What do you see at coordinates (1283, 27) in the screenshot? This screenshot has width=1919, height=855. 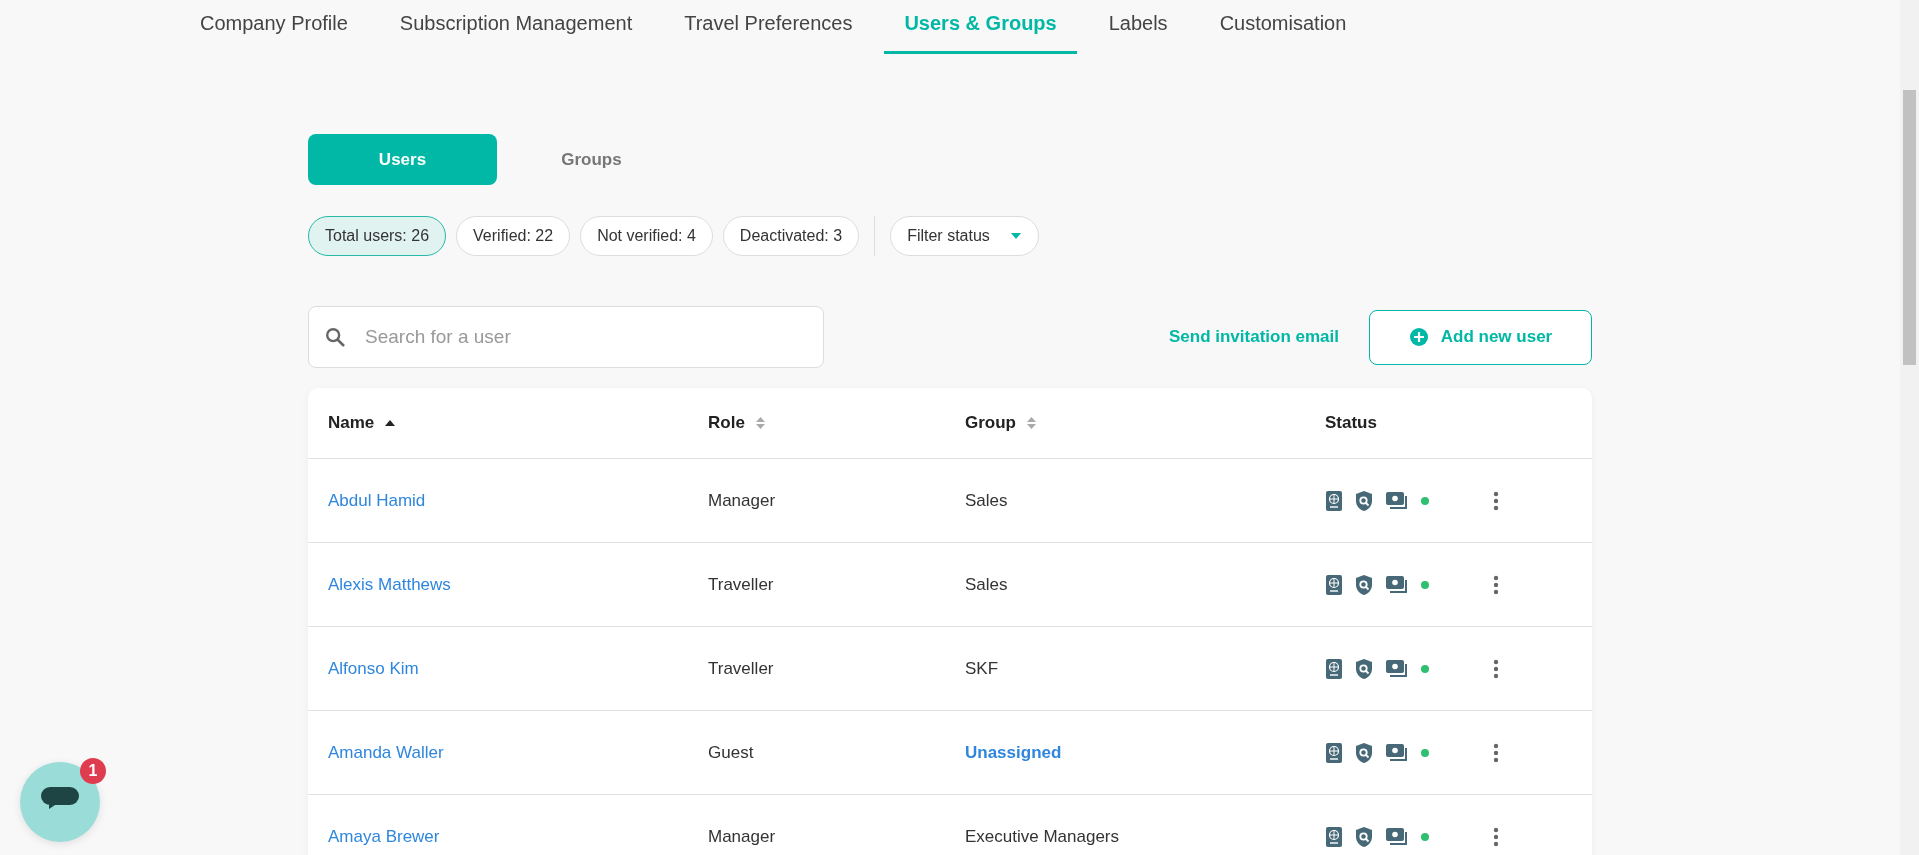 I see `settings-tab: Customisation` at bounding box center [1283, 27].